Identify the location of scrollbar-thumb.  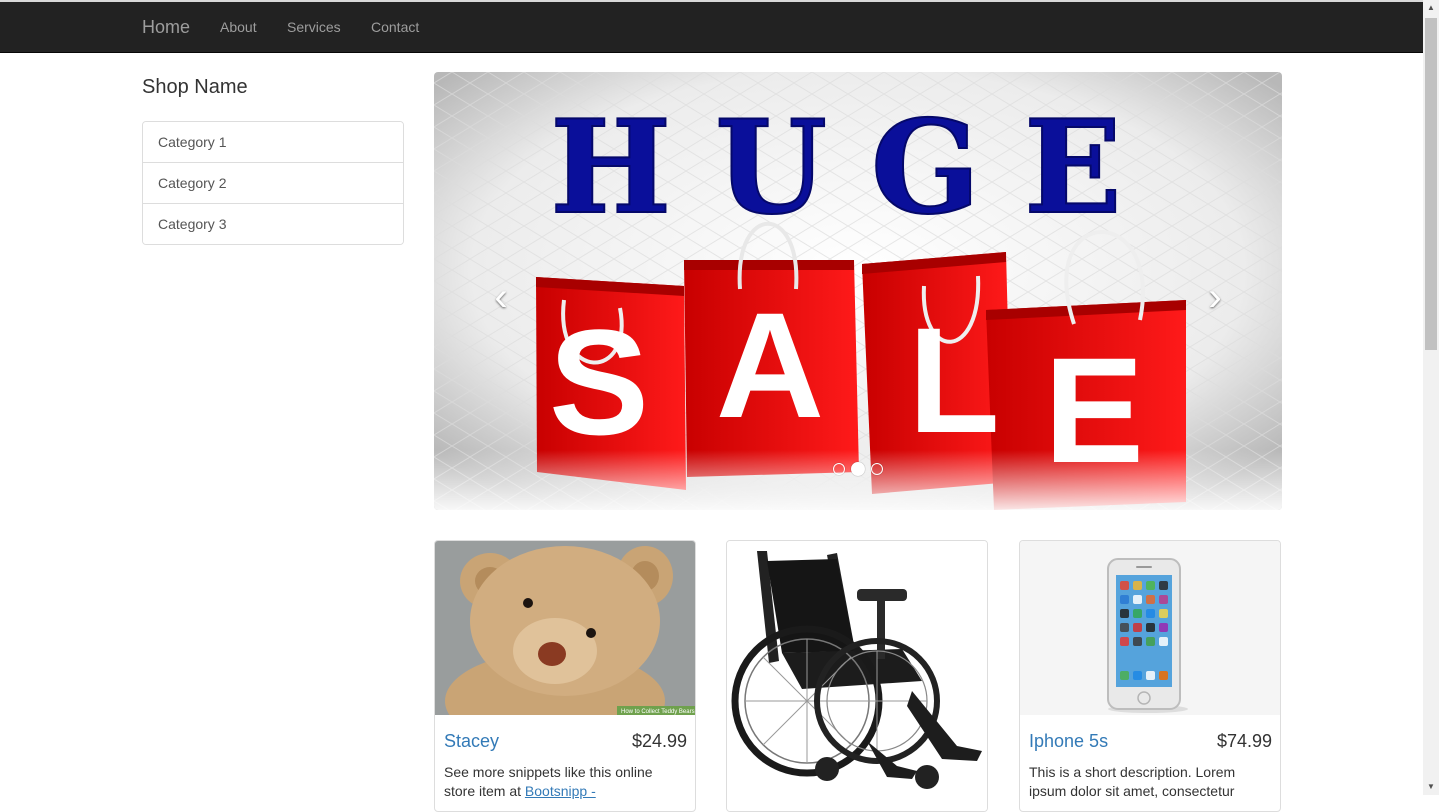
(1431, 184).